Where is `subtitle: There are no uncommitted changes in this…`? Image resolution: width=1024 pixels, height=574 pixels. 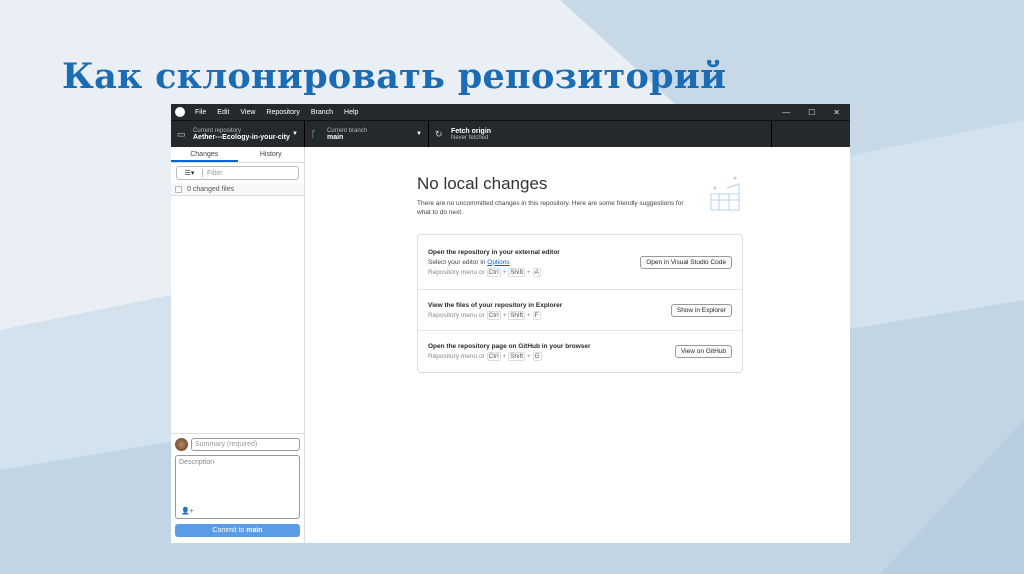
subtitle: There are no uncommitted changes in this… is located at coordinates (550, 208).